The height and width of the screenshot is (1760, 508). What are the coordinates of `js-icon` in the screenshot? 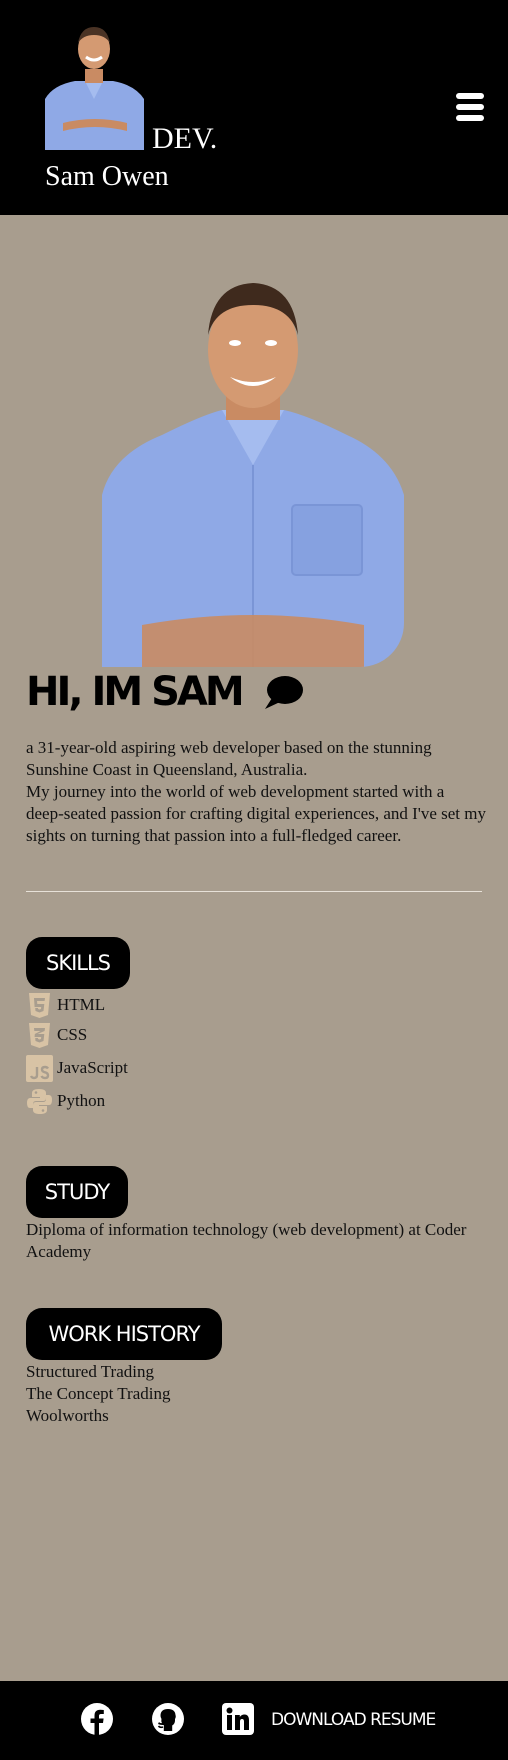 It's located at (39, 1068).